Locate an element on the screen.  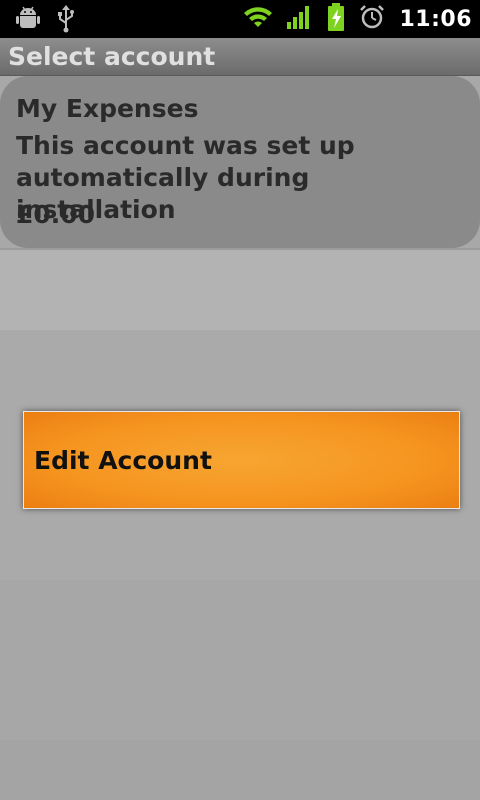
account-name: My Expenses is located at coordinates (107, 108).